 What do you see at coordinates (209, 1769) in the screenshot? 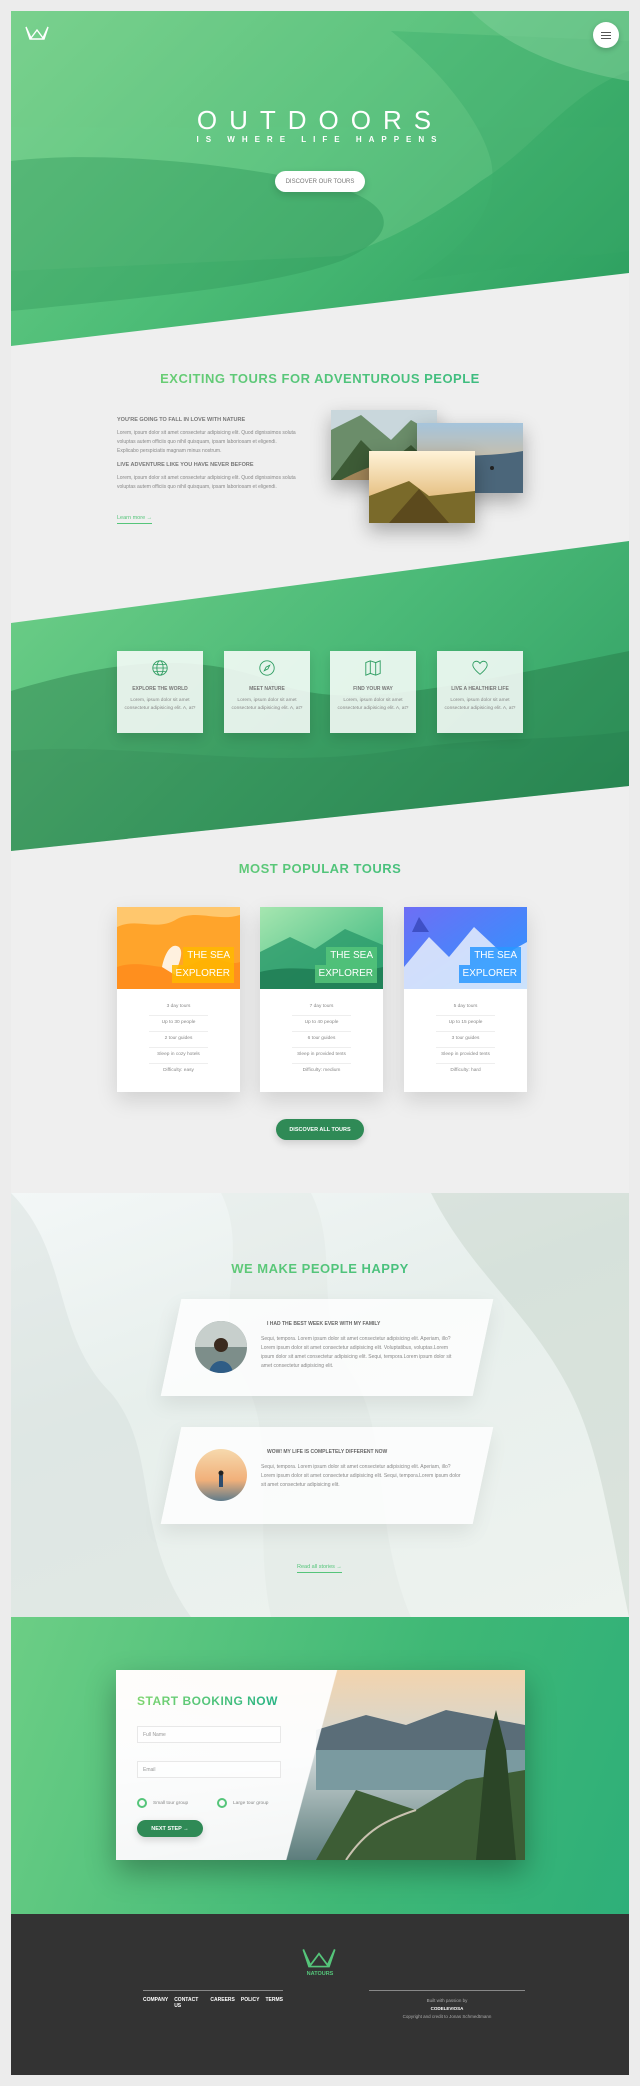
I see `email-field: Email` at bounding box center [209, 1769].